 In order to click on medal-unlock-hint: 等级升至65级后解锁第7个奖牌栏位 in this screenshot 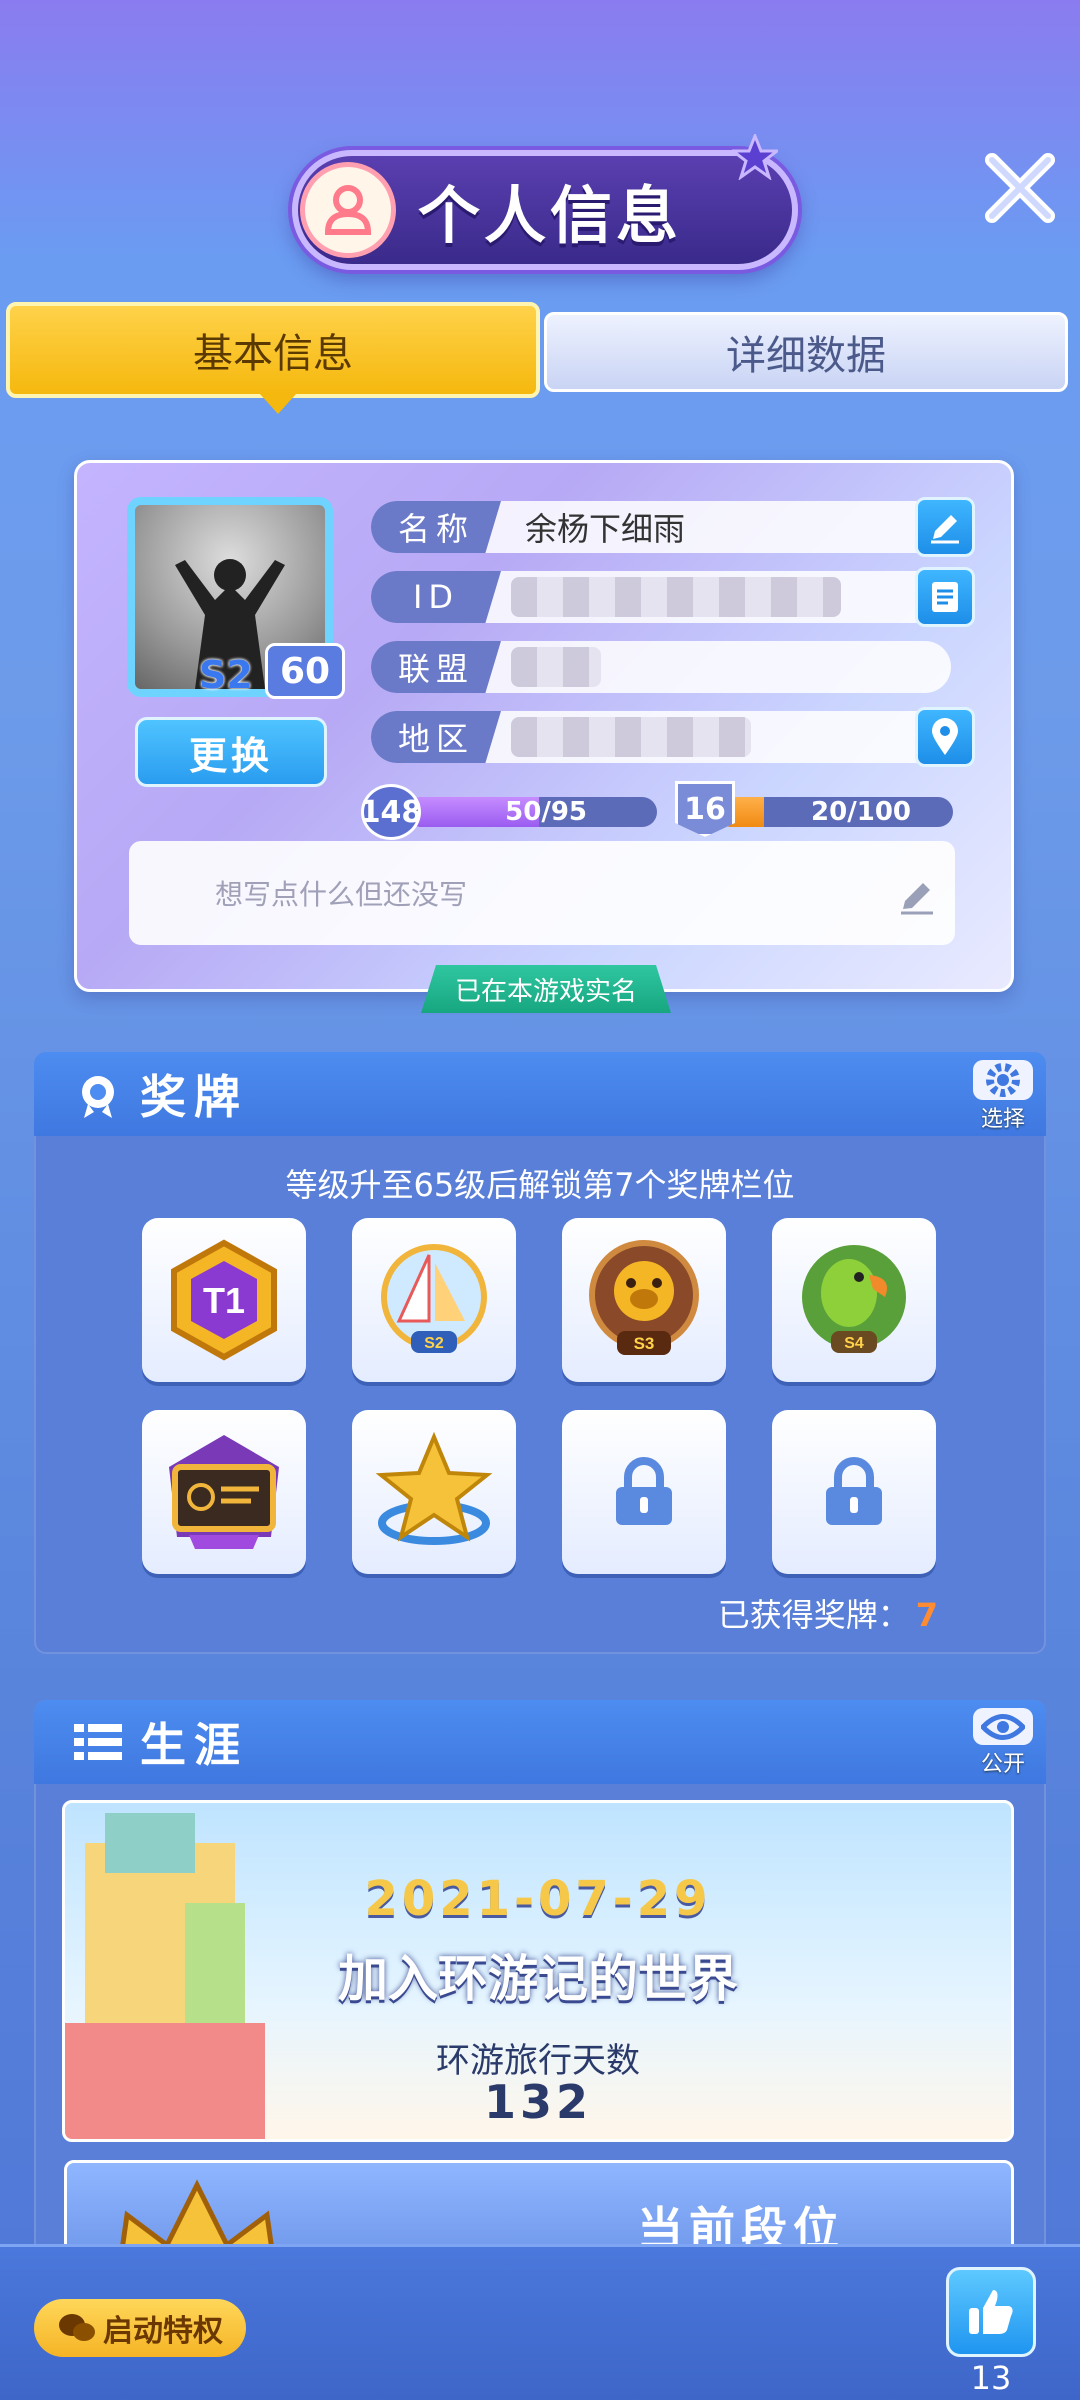, I will do `click(540, 1185)`.